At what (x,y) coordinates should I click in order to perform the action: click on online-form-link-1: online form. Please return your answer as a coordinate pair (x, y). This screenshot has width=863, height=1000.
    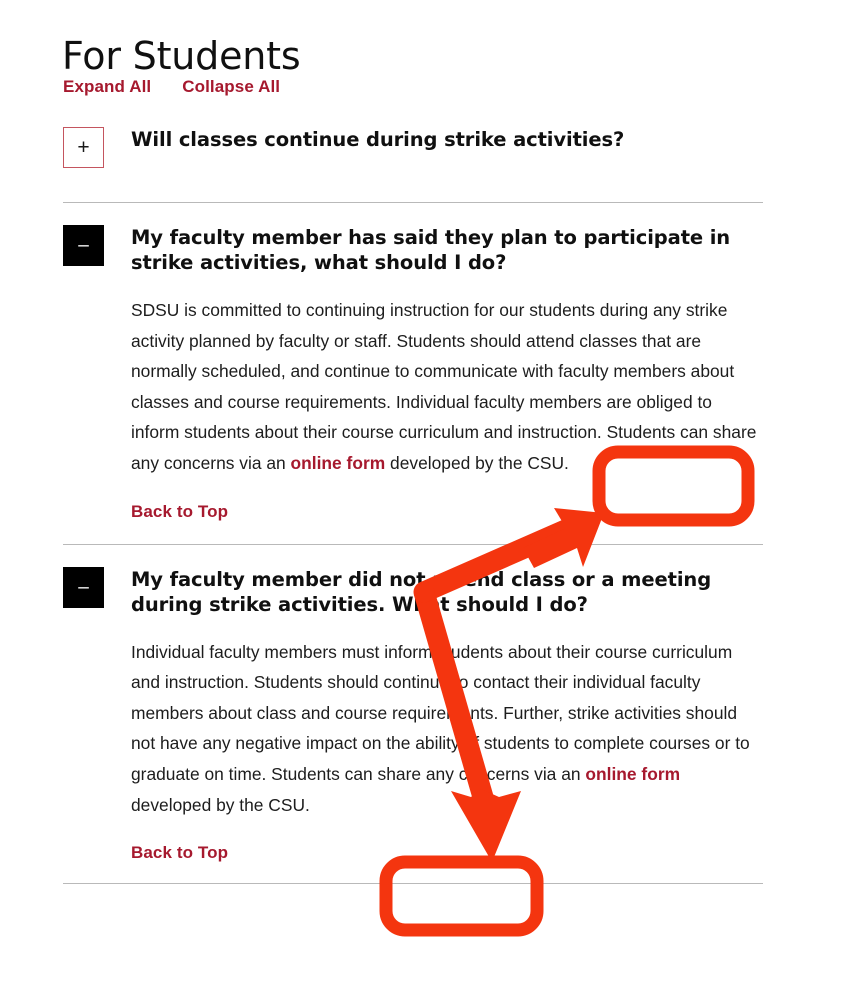
    Looking at the image, I should click on (338, 463).